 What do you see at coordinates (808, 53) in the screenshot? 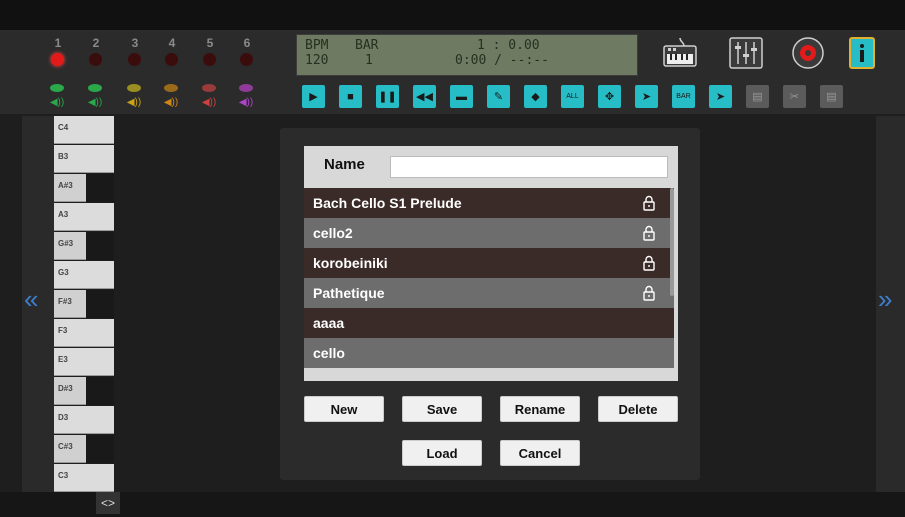
I see `record-disc-icon` at bounding box center [808, 53].